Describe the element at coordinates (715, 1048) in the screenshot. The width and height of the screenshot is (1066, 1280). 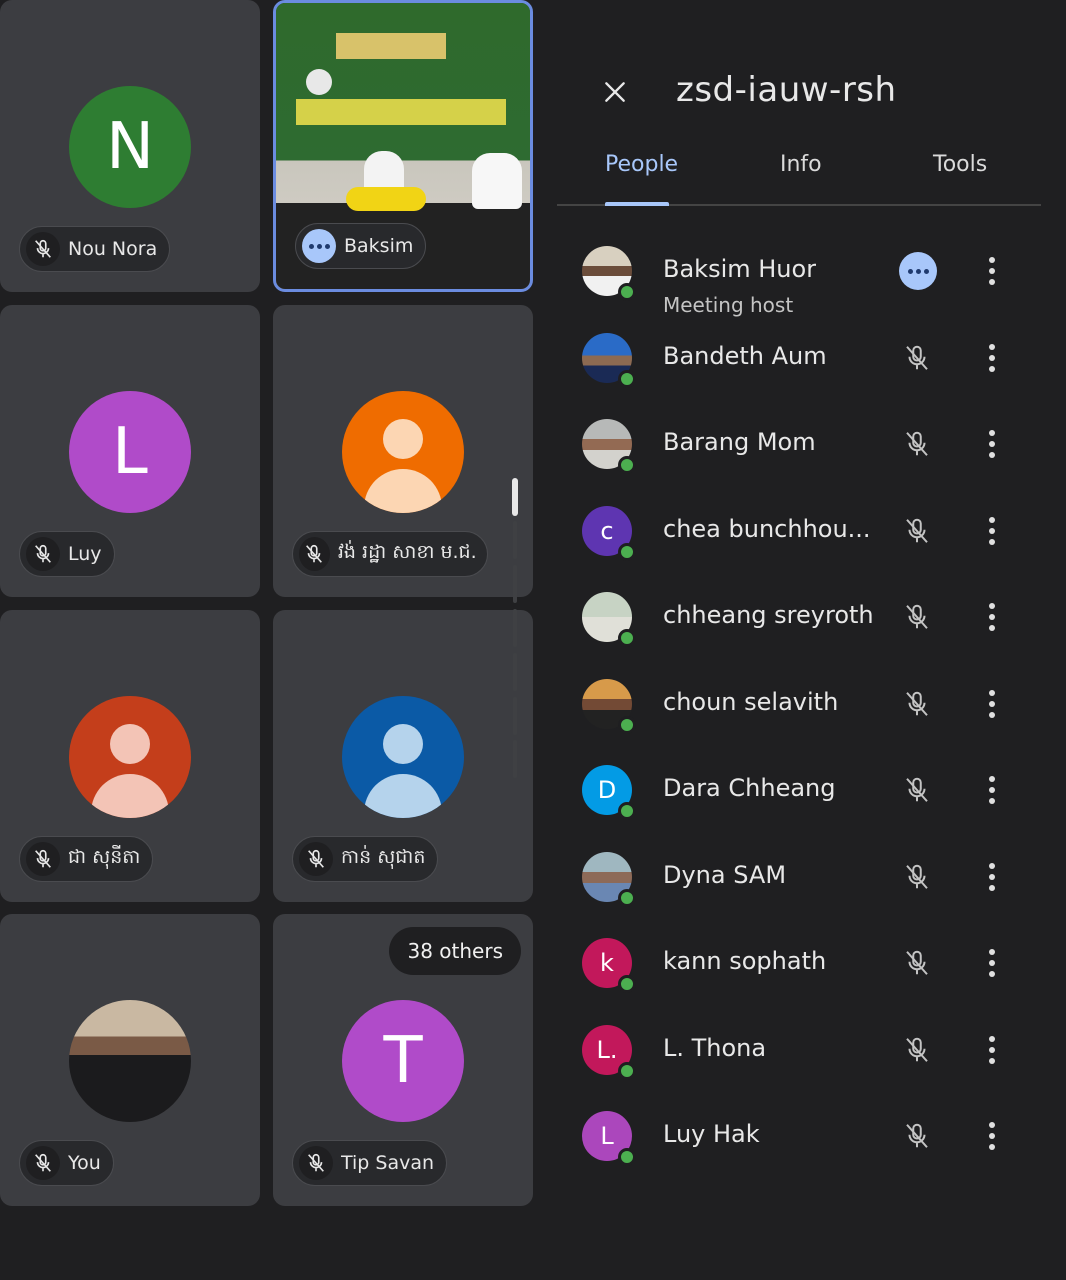
I see `participant-name: L. Thona` at that location.